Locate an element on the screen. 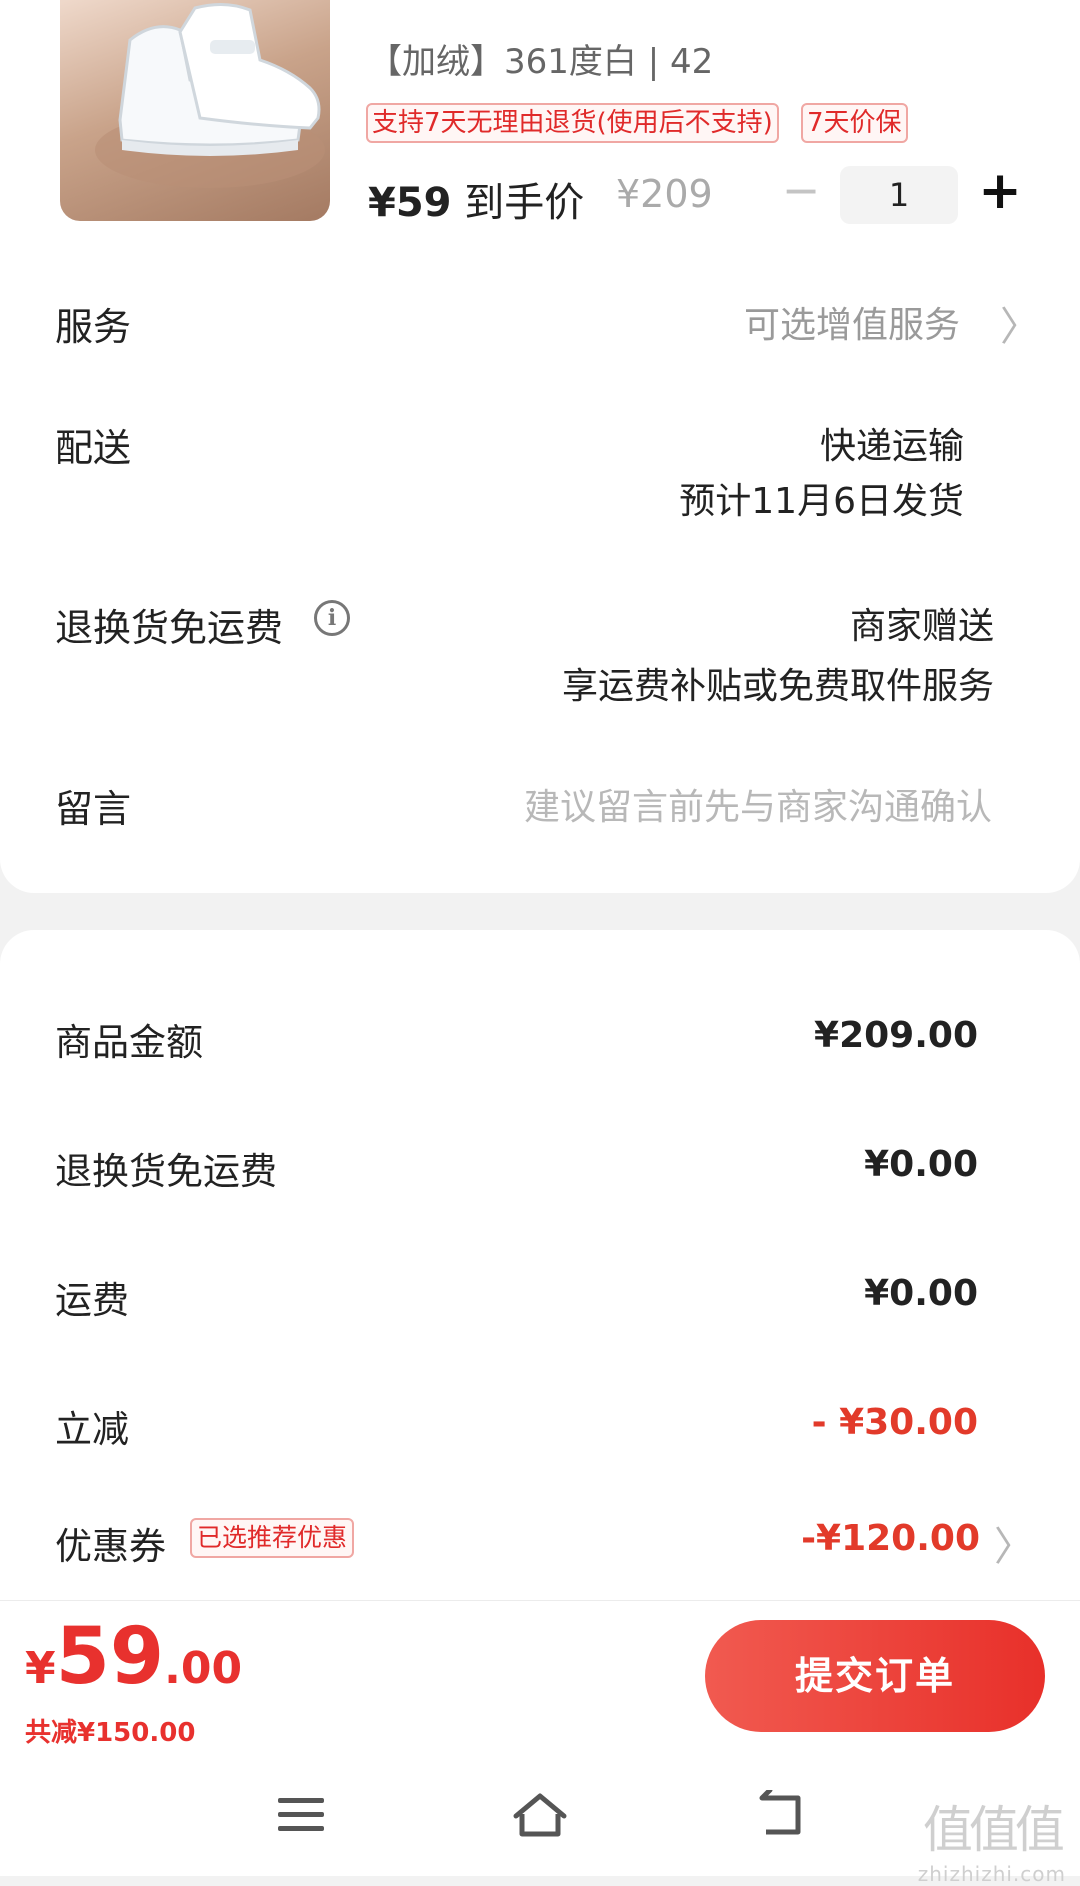  instant-discount-label: 立减 is located at coordinates (92, 1429).